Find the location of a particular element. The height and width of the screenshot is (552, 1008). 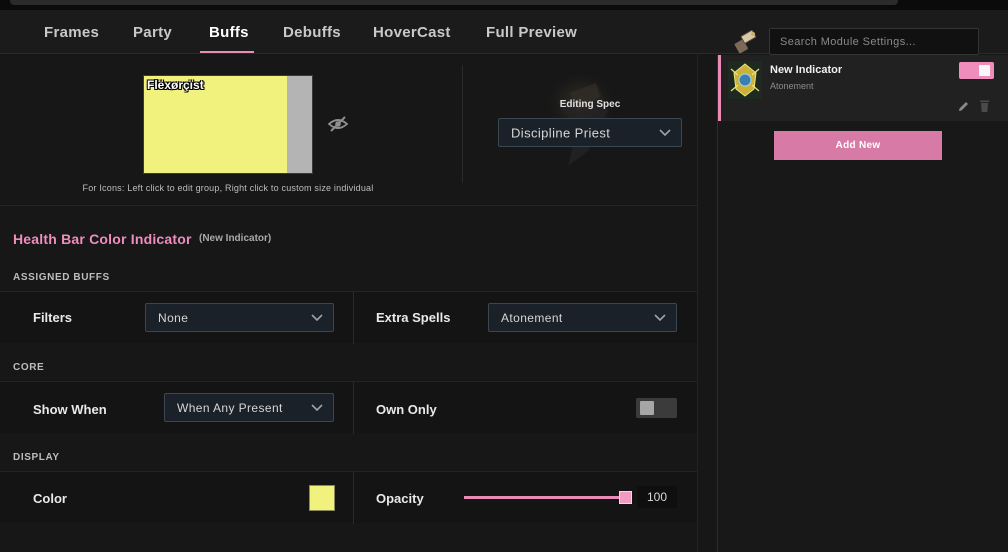

indicator-list-item: New Indicator Atonement is located at coordinates (863, 88).